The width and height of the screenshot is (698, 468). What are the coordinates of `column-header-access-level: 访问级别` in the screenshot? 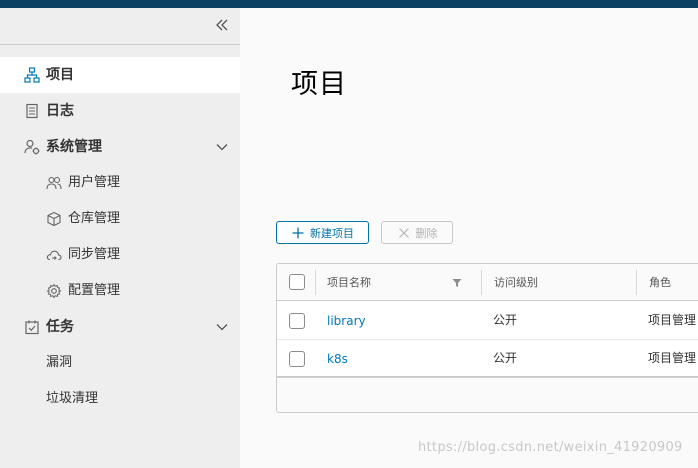 It's located at (516, 283).